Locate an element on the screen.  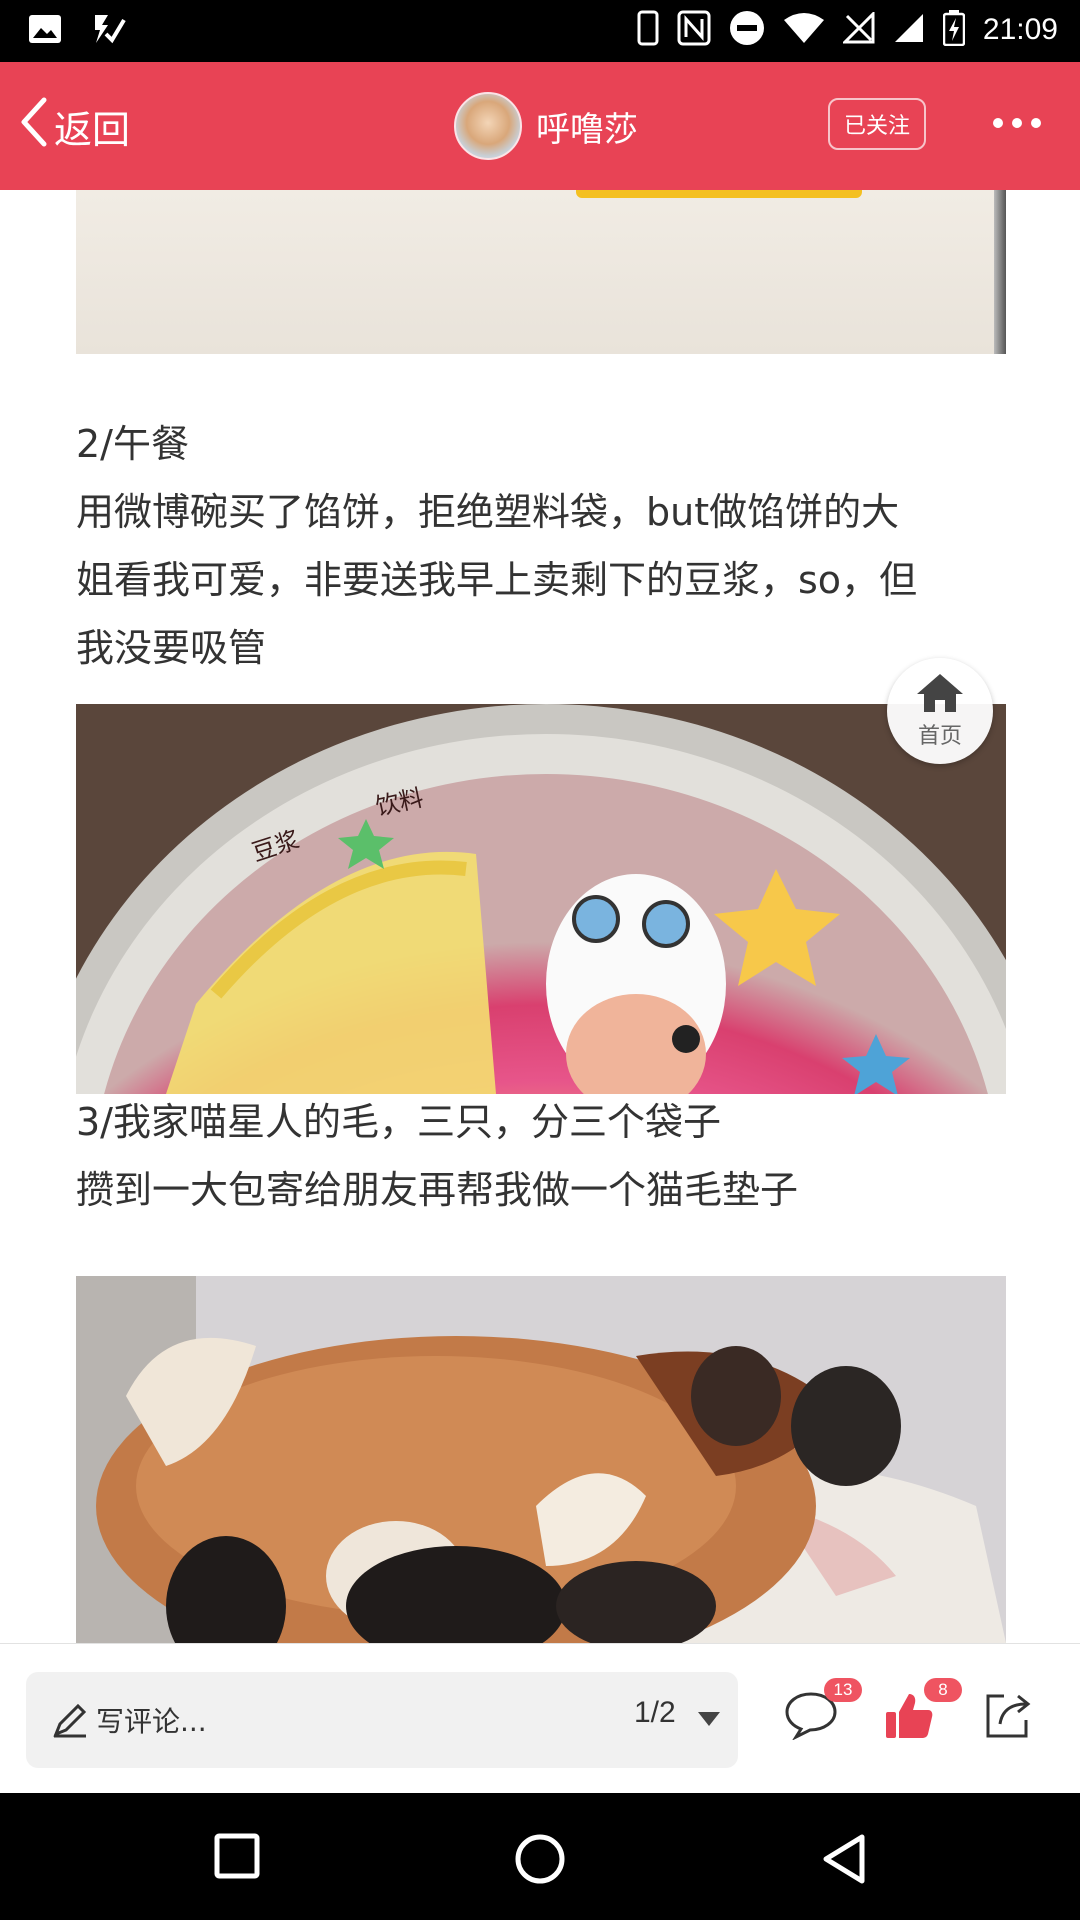
system-navigation-bar is located at coordinates (540, 1856).